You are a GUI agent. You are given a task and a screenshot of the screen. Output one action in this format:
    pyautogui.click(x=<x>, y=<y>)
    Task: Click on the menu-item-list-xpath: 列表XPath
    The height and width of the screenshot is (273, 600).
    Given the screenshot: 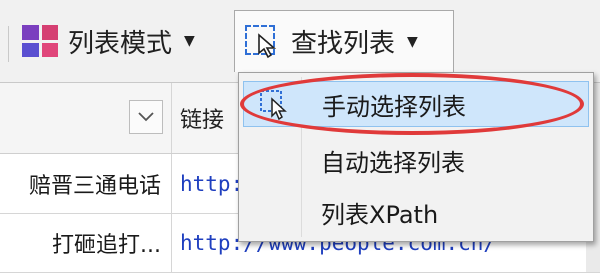 What is the action you would take?
    pyautogui.click(x=416, y=212)
    